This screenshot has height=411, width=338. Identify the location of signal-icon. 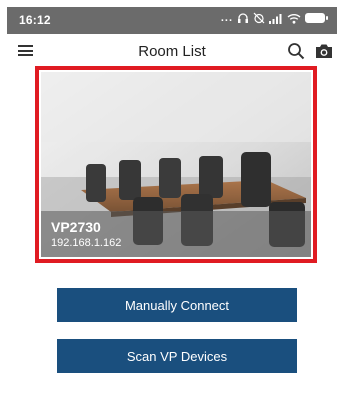
(275, 18).